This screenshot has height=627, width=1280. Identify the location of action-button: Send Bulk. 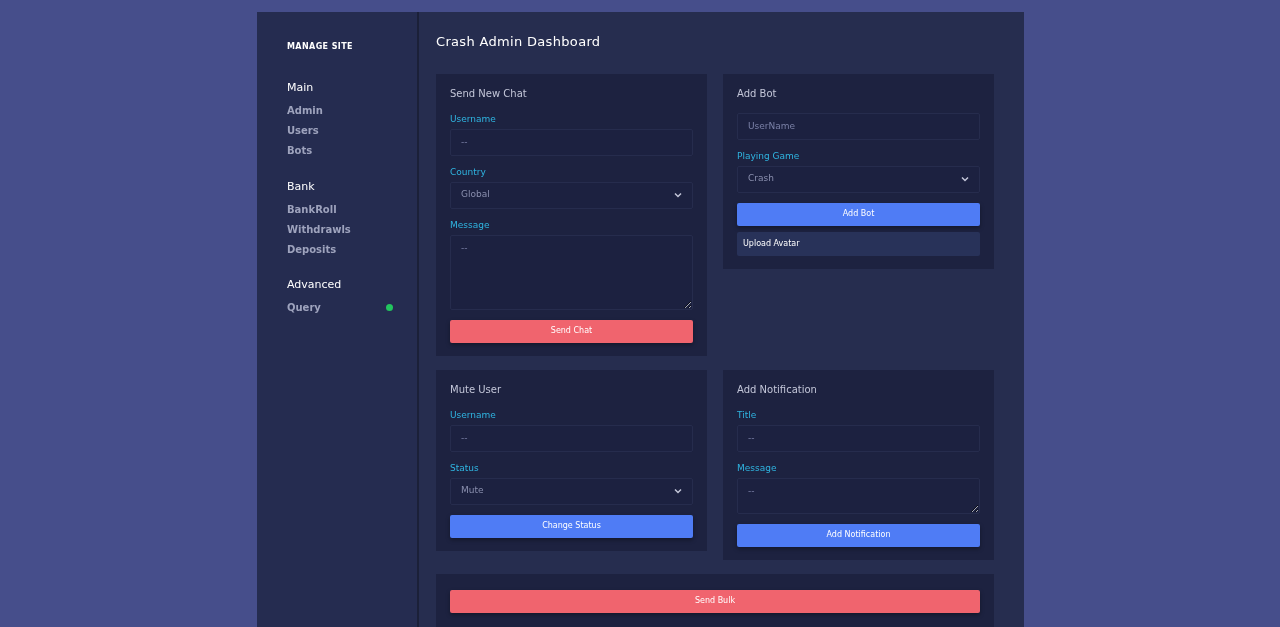
(715, 601).